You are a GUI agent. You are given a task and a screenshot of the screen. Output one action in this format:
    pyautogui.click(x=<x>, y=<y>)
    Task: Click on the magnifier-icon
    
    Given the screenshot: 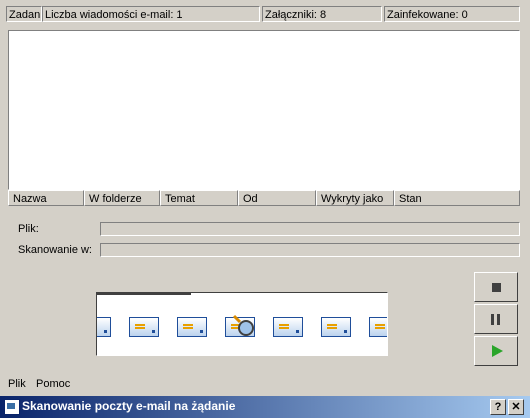 What is the action you would take?
    pyautogui.click(x=244, y=326)
    